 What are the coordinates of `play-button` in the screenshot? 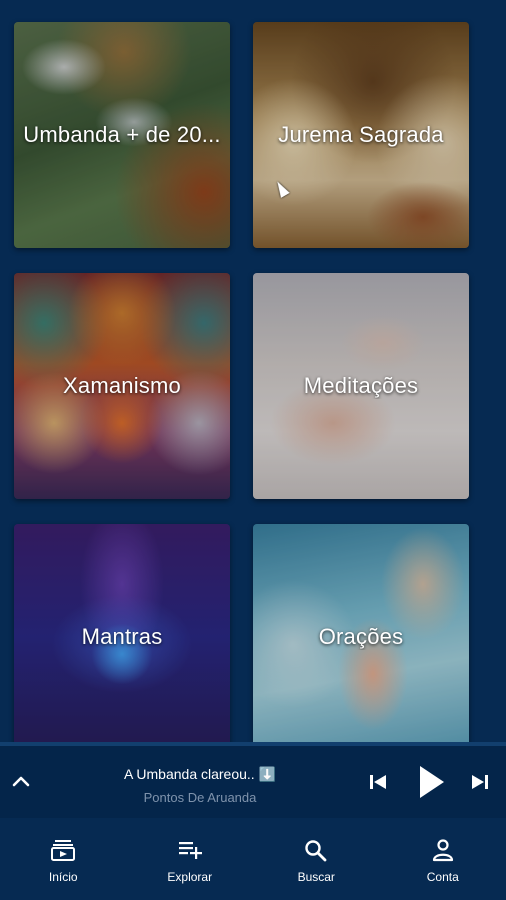 It's located at (430, 782).